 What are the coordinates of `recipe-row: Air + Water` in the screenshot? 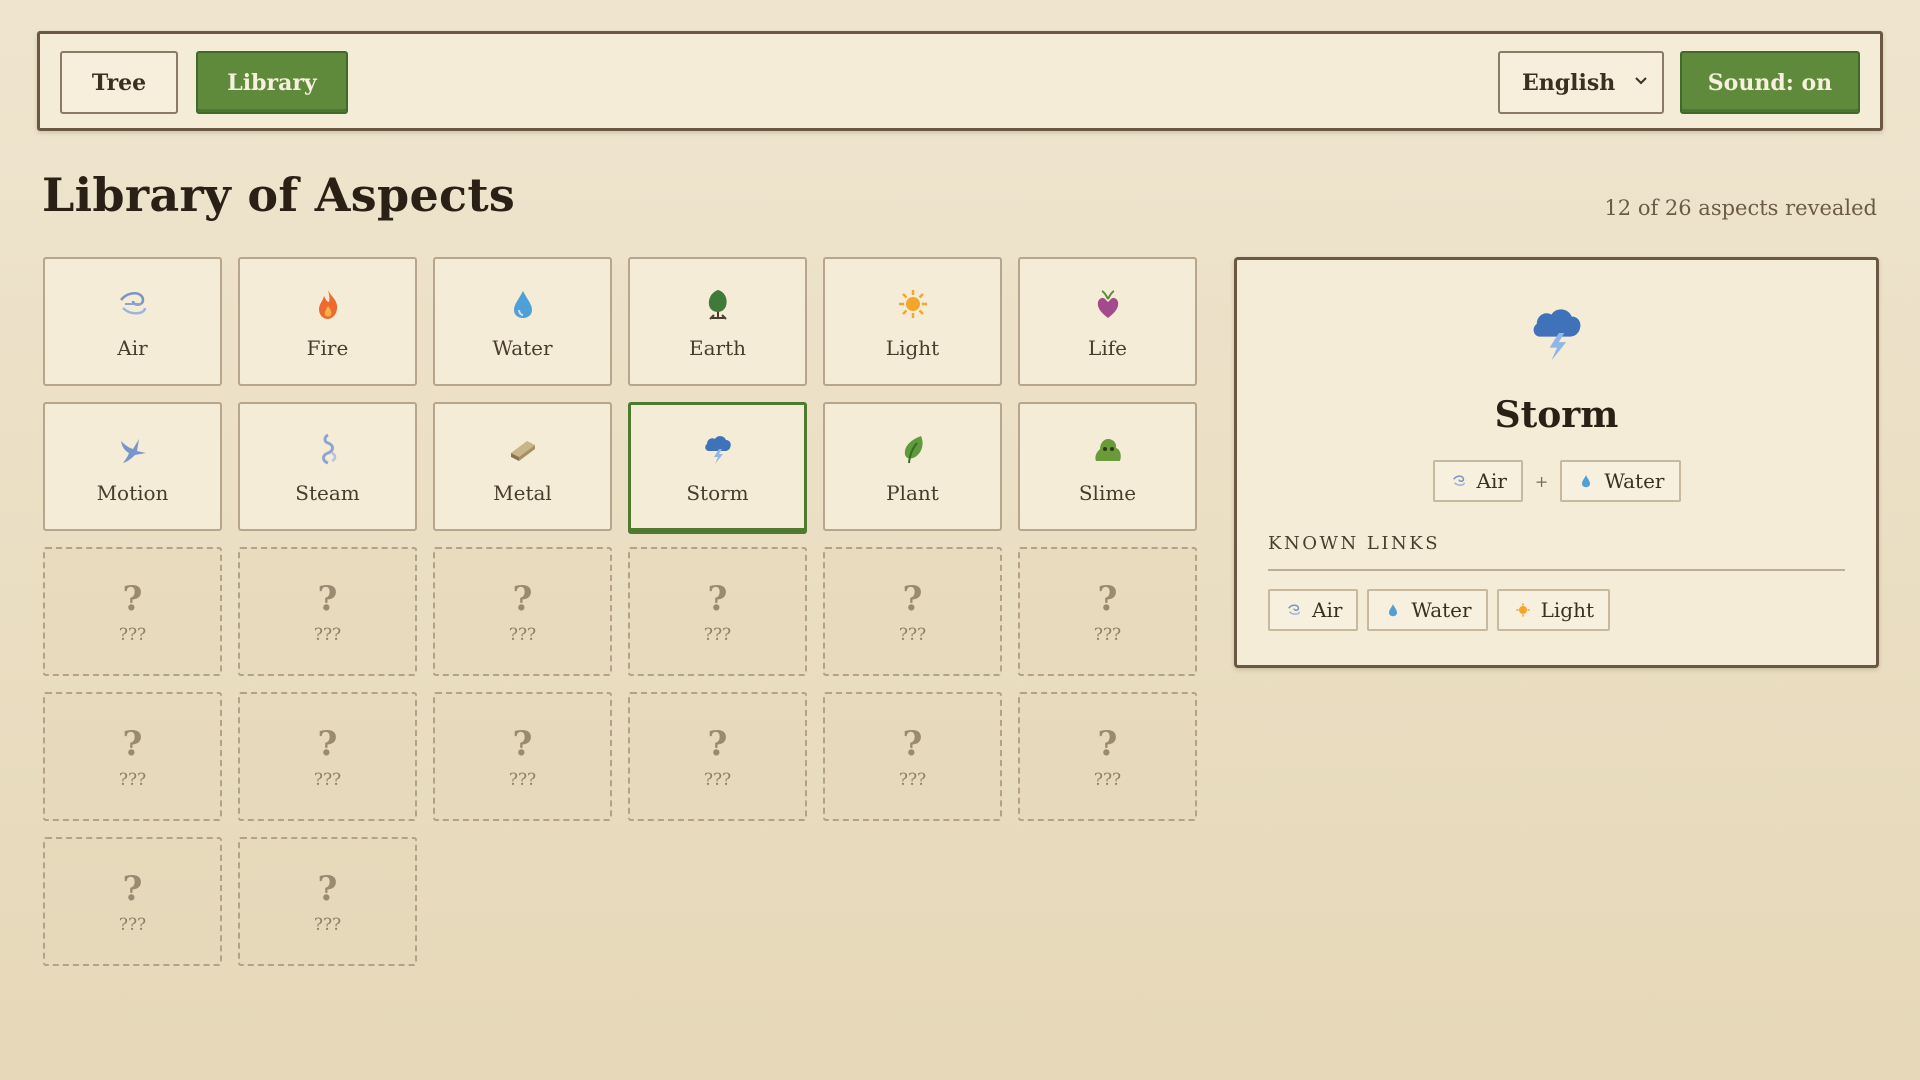 It's located at (1556, 481).